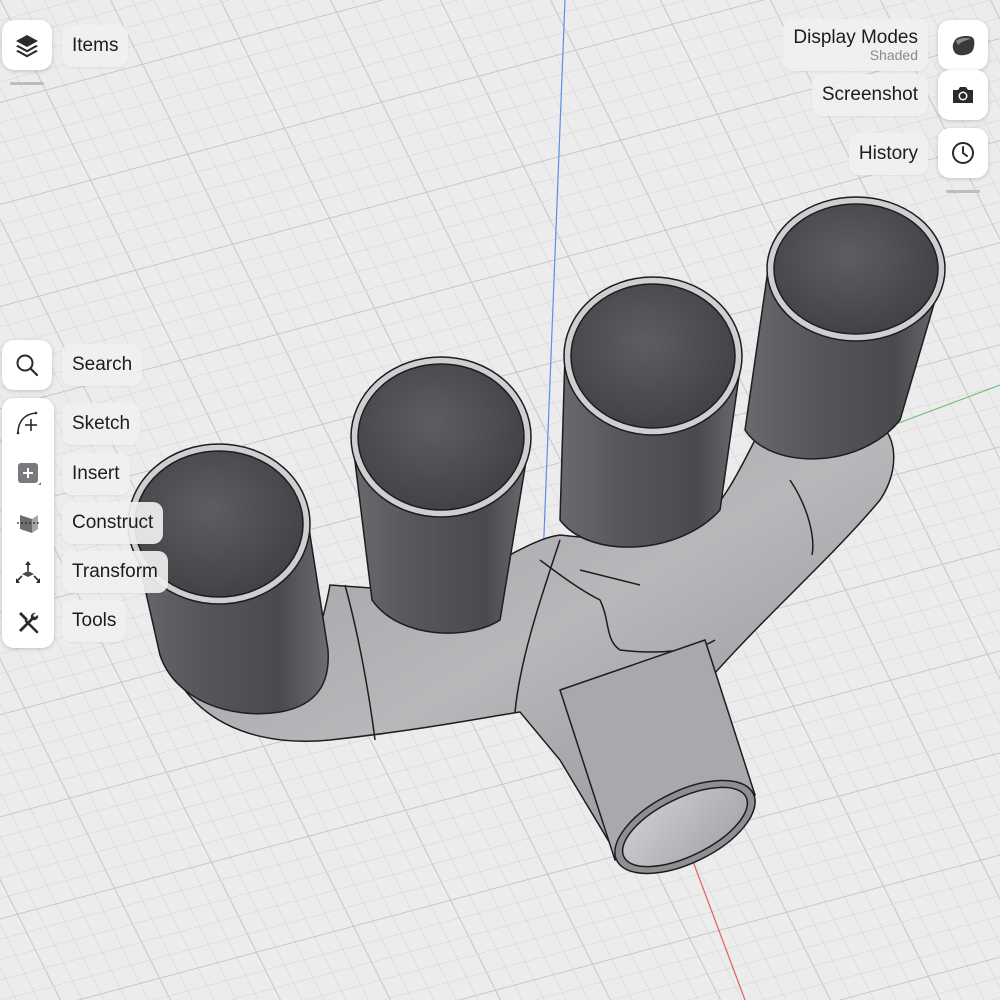  I want to click on display-modes-value: Shaded, so click(893, 54).